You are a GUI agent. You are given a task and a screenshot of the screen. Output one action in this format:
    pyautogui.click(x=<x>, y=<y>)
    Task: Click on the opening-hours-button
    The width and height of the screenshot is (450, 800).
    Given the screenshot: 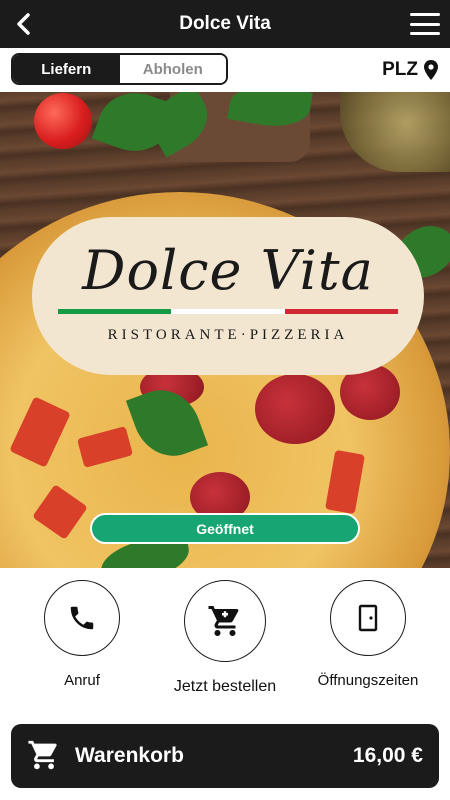 What is the action you would take?
    pyautogui.click(x=368, y=618)
    